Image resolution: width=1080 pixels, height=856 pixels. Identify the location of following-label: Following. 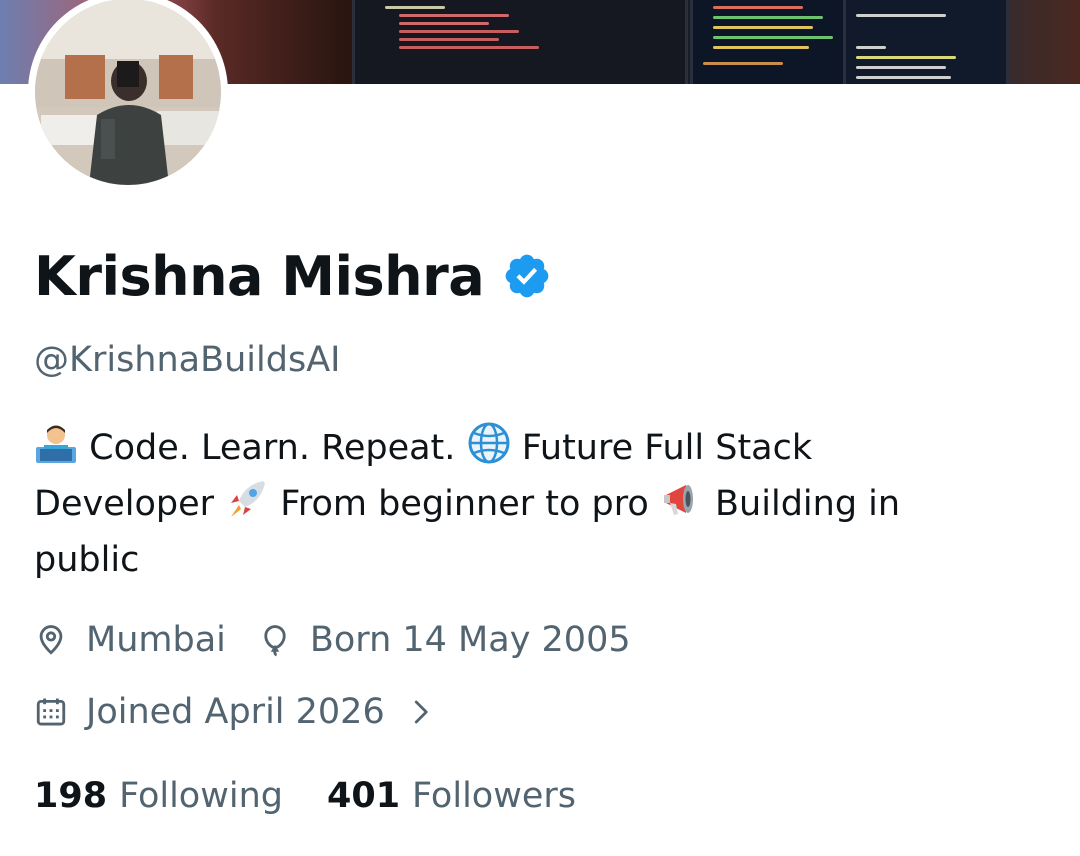
(201, 796).